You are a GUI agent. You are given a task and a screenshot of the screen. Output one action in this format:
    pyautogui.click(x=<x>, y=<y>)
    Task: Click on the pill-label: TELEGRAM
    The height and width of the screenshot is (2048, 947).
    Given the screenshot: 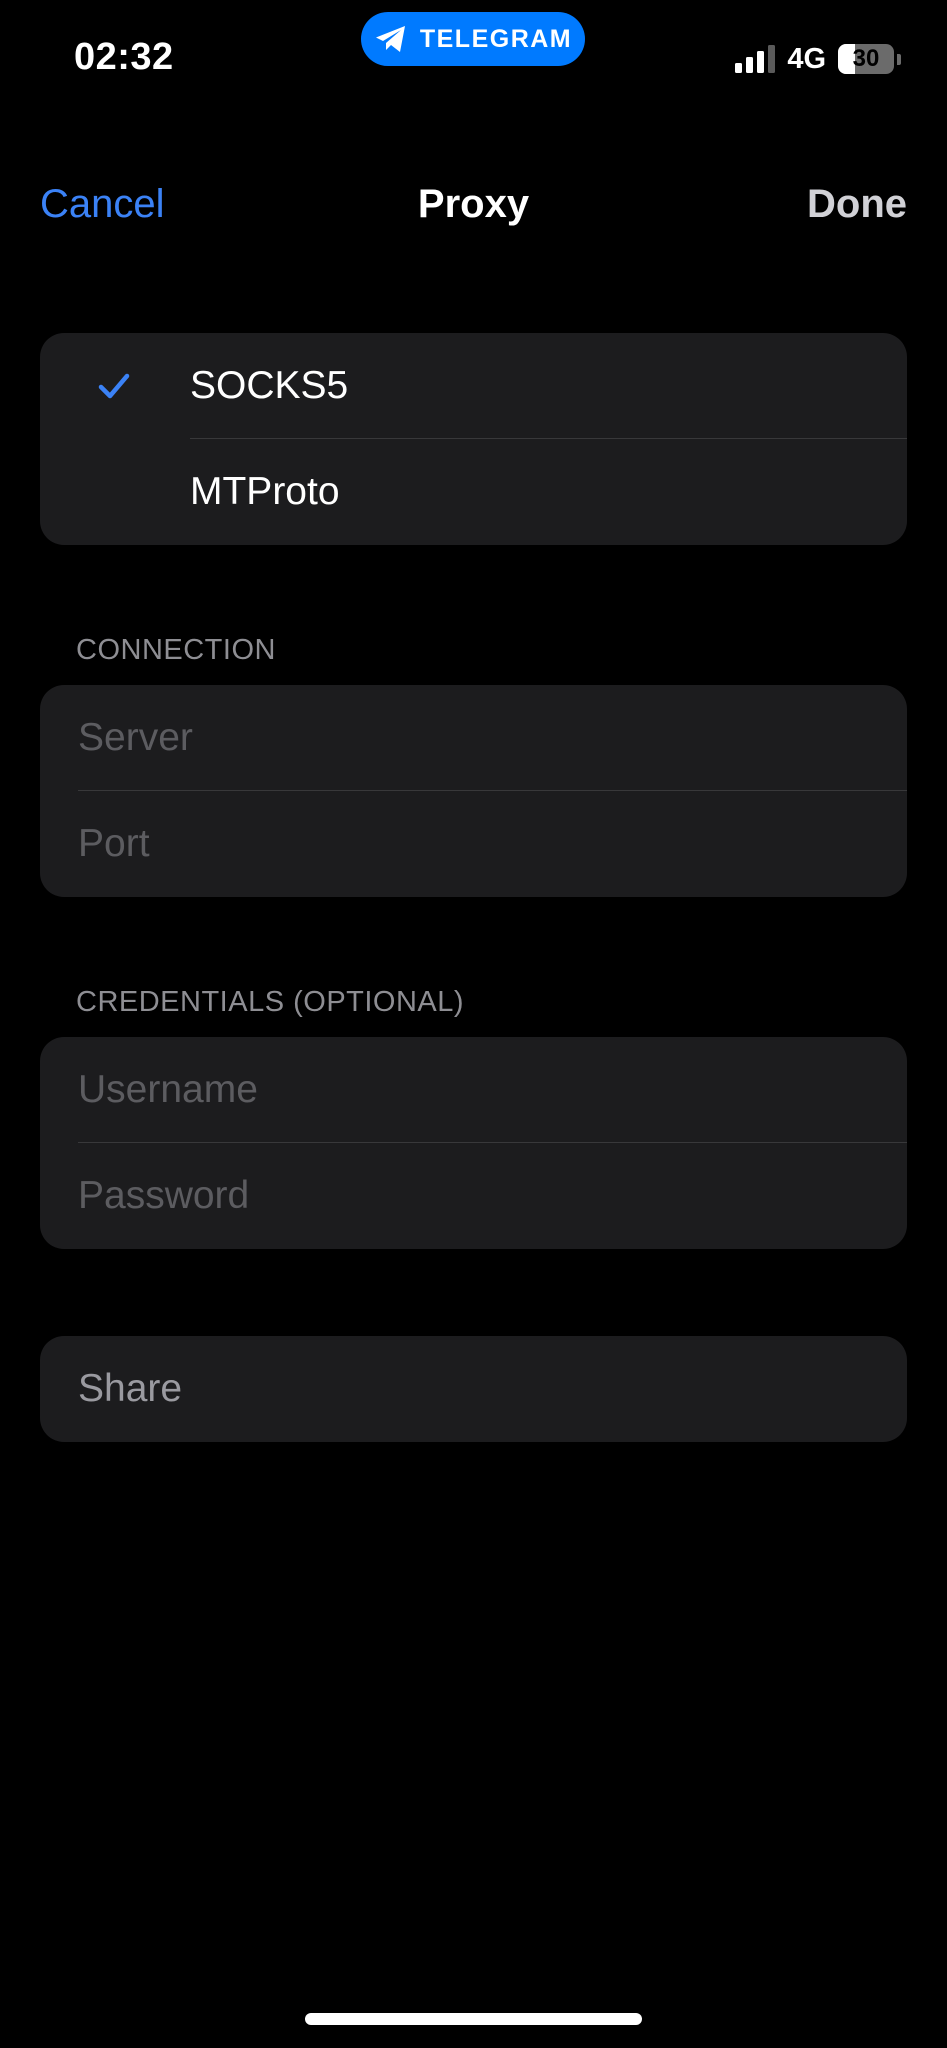 What is the action you would take?
    pyautogui.click(x=496, y=38)
    